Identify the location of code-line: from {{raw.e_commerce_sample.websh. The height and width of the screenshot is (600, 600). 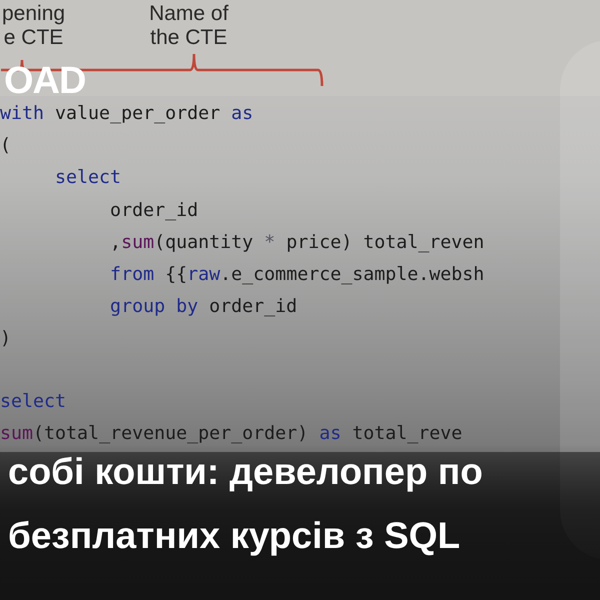
(297, 274).